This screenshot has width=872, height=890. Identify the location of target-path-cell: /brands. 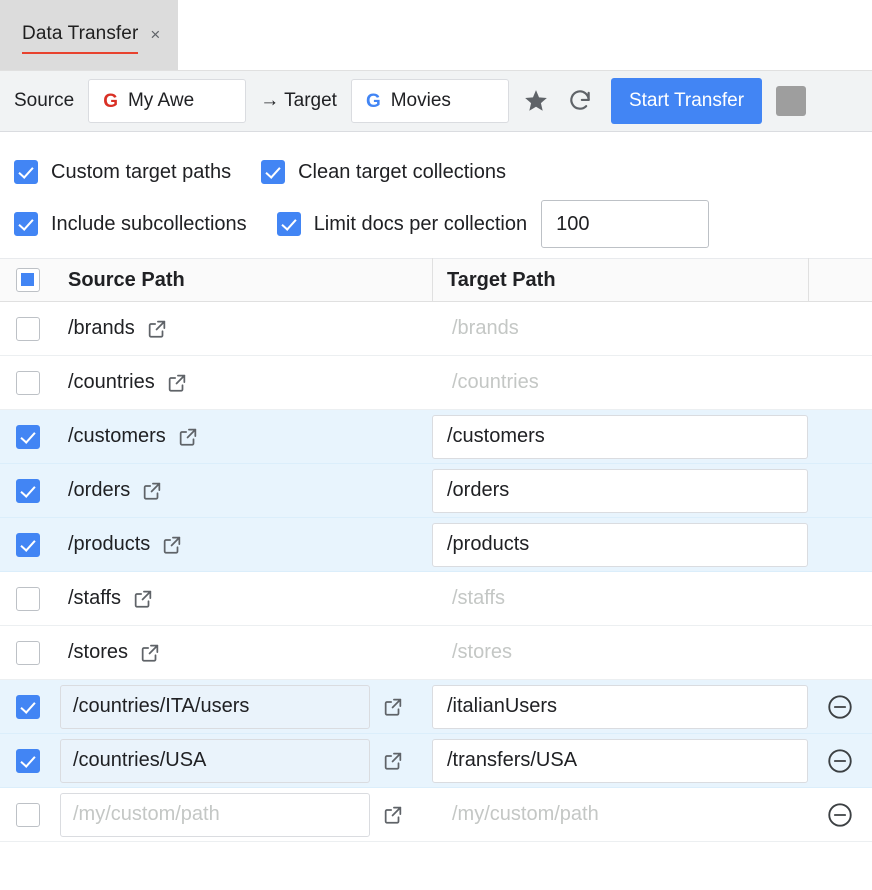
(620, 328).